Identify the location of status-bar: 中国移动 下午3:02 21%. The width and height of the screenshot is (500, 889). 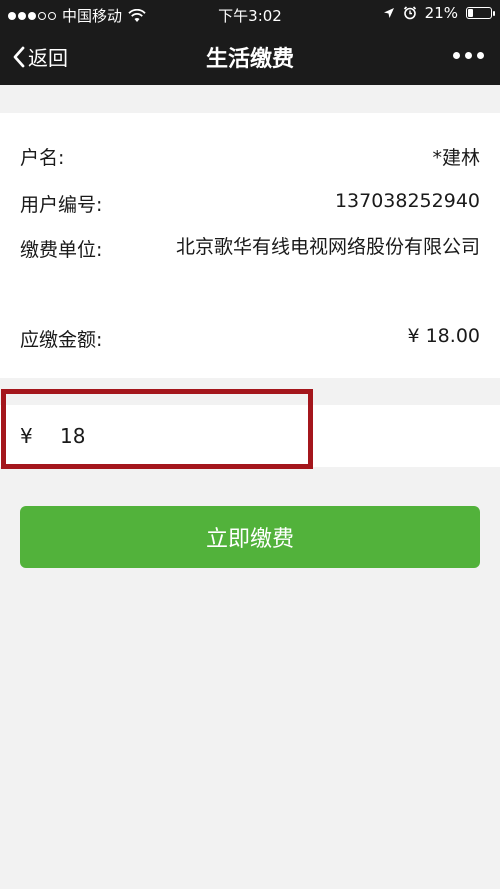
(250, 14).